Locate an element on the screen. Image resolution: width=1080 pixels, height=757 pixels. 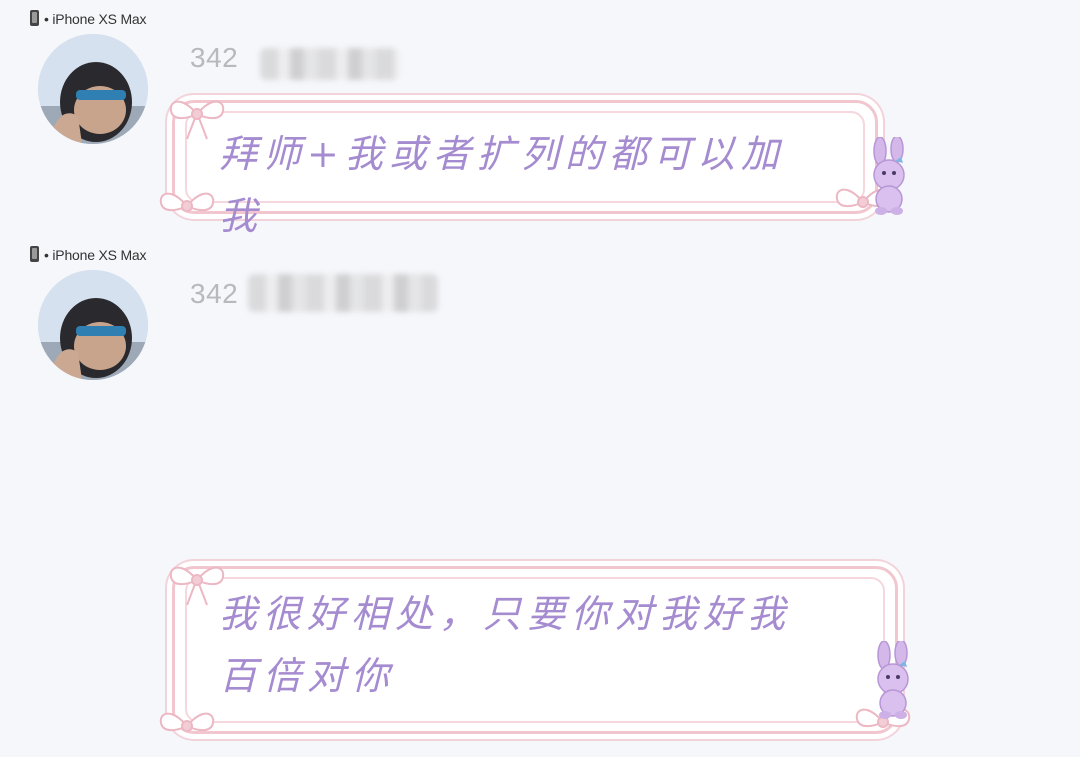
message-text: 我很好相处，只要你对我好我百倍对你 is located at coordinates (505, 645).